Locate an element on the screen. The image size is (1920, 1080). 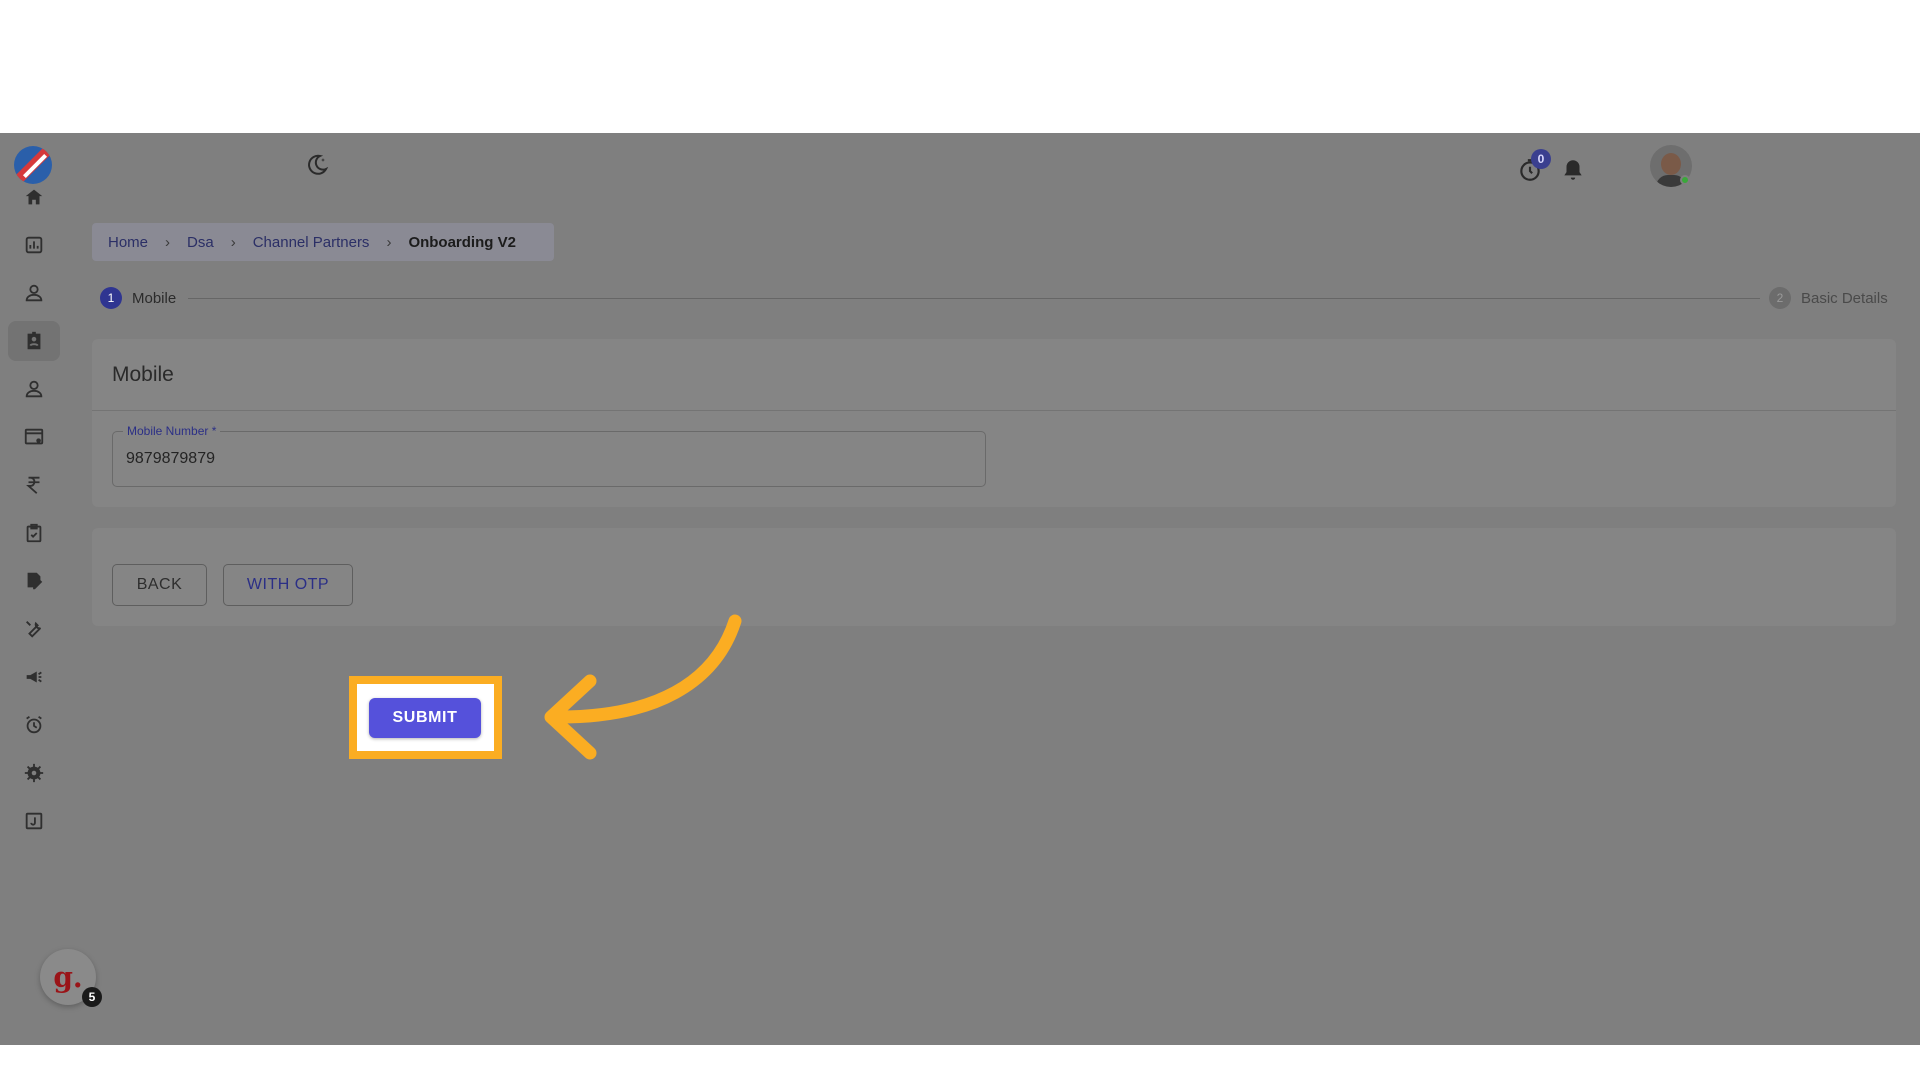
mobile-number-label: Mobile Number * is located at coordinates (172, 431).